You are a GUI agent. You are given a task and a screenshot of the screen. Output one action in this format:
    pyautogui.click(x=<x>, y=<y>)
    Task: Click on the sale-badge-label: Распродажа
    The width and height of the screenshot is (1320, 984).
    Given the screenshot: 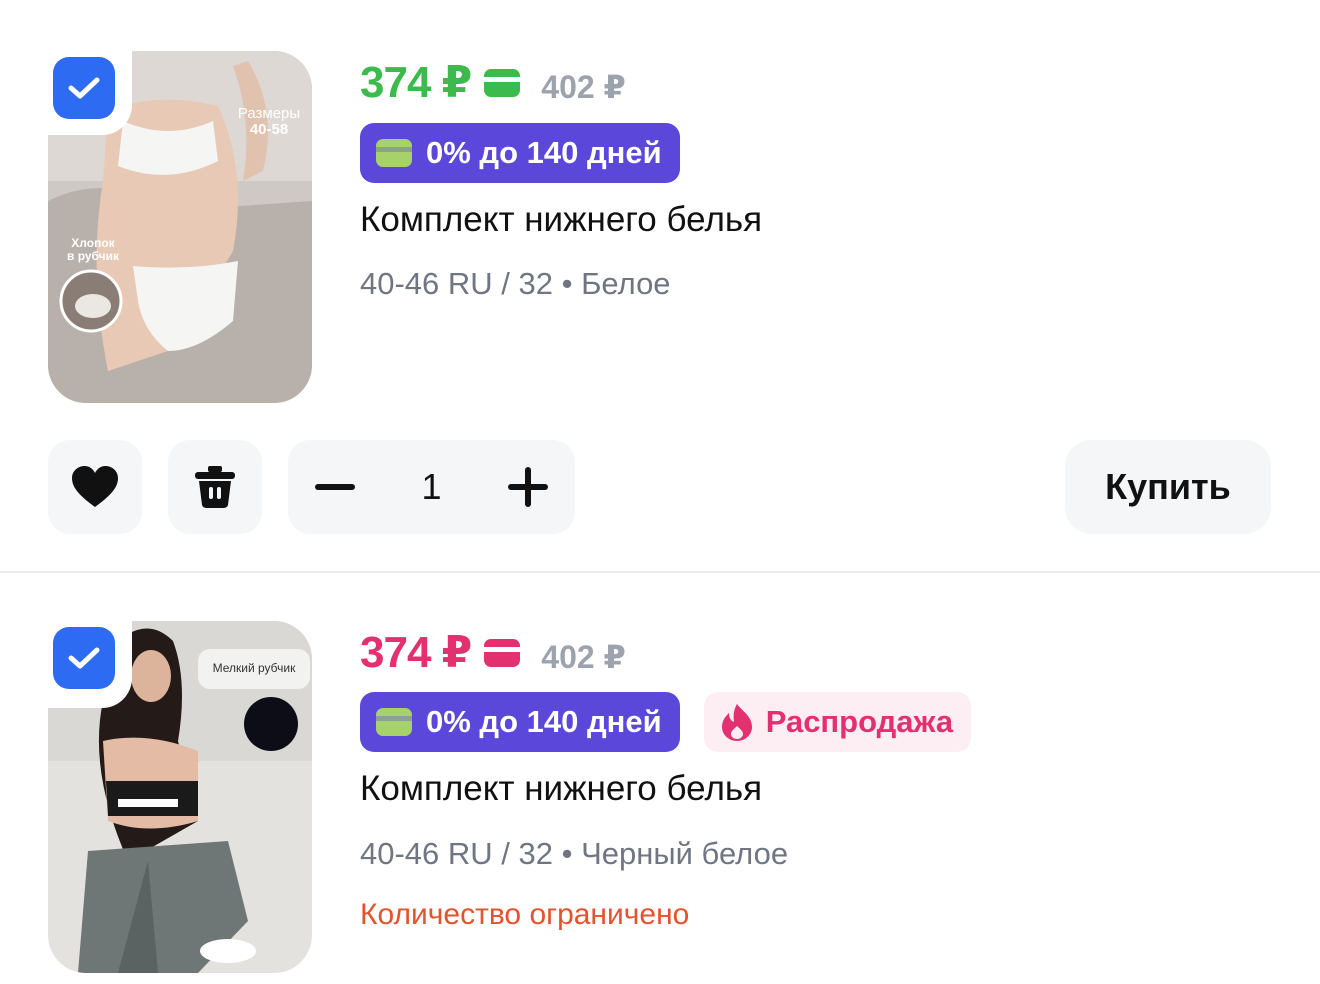 What is the action you would take?
    pyautogui.click(x=859, y=721)
    